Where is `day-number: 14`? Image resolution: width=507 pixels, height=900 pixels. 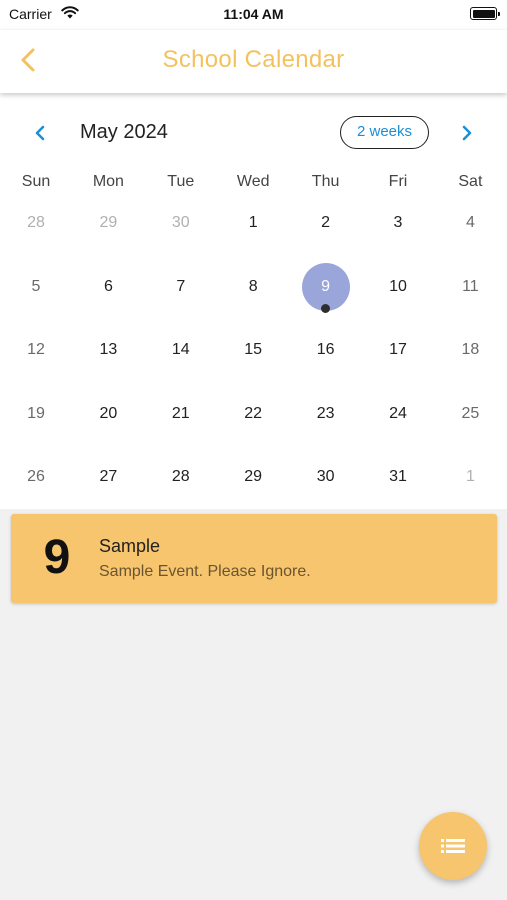 day-number: 14 is located at coordinates (180, 349).